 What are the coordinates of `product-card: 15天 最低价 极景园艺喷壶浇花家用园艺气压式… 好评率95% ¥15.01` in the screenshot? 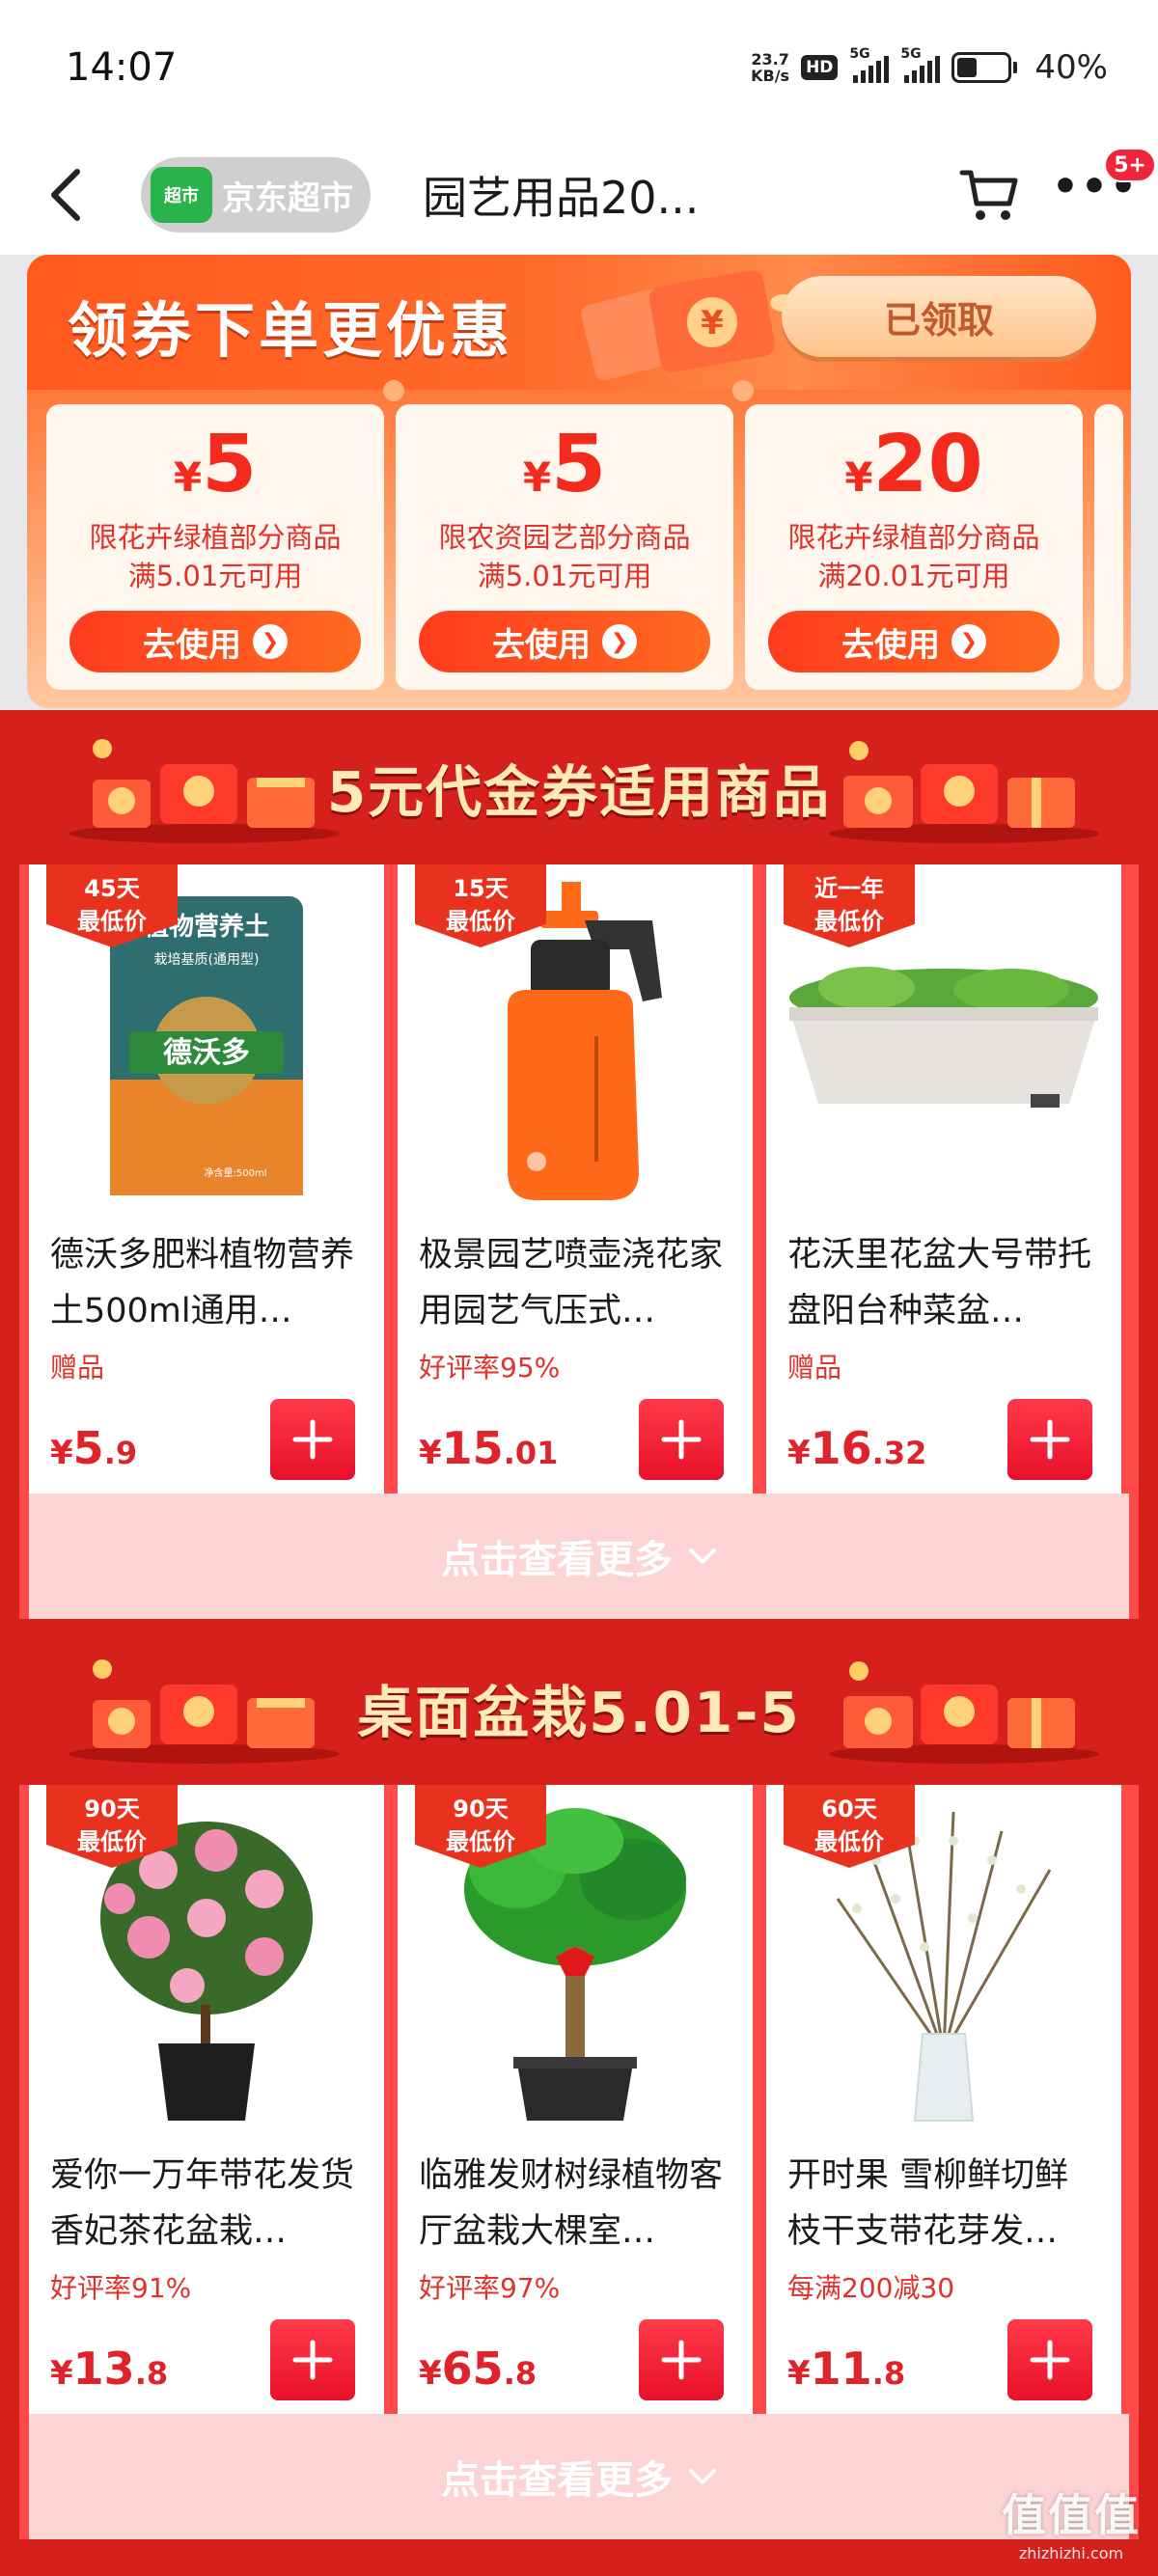 It's located at (575, 1179).